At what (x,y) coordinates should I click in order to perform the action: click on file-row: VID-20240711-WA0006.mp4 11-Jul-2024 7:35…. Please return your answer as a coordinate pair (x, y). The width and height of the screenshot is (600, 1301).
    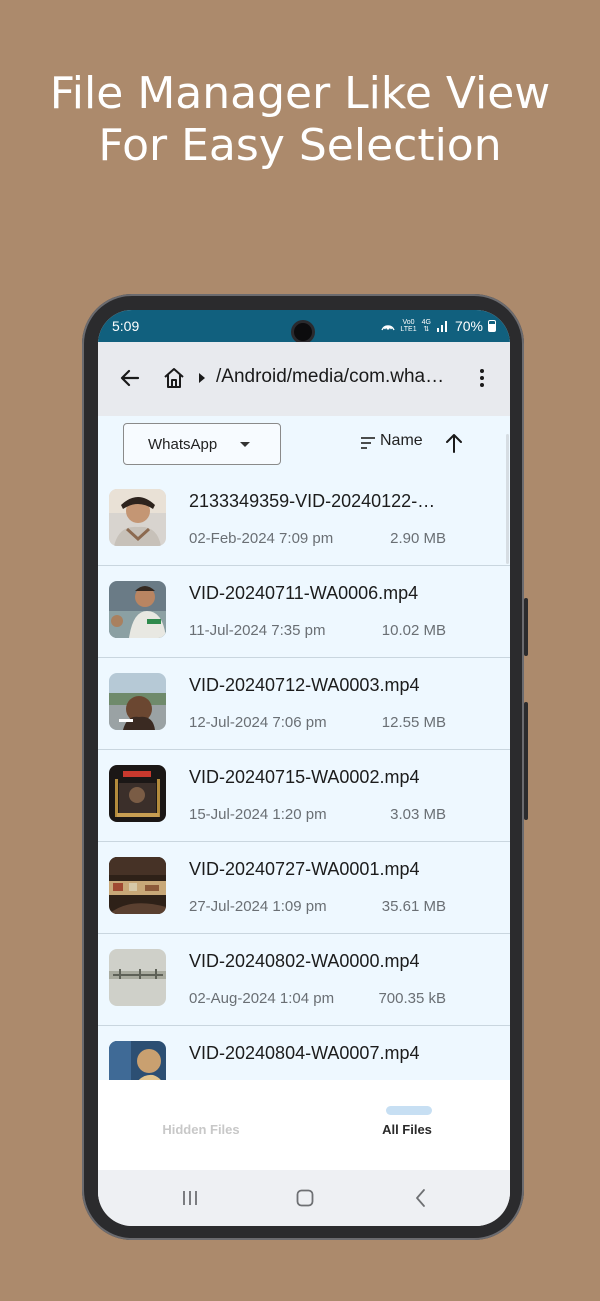
    Looking at the image, I should click on (304, 612).